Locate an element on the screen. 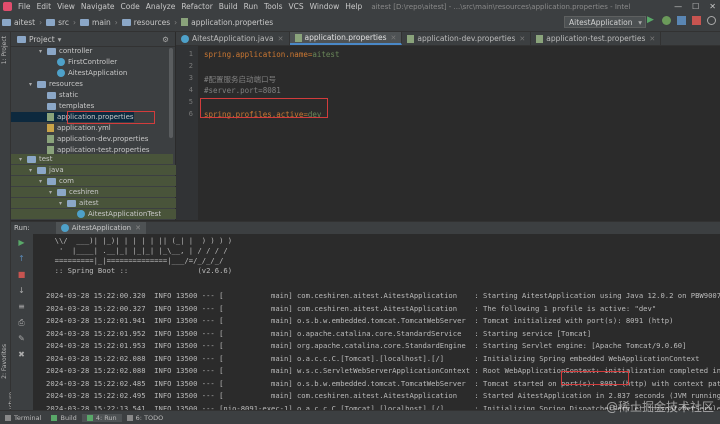 Image resolution: width=720 pixels, height=424 pixels. tree-item: AitestApplication is located at coordinates (69, 73).